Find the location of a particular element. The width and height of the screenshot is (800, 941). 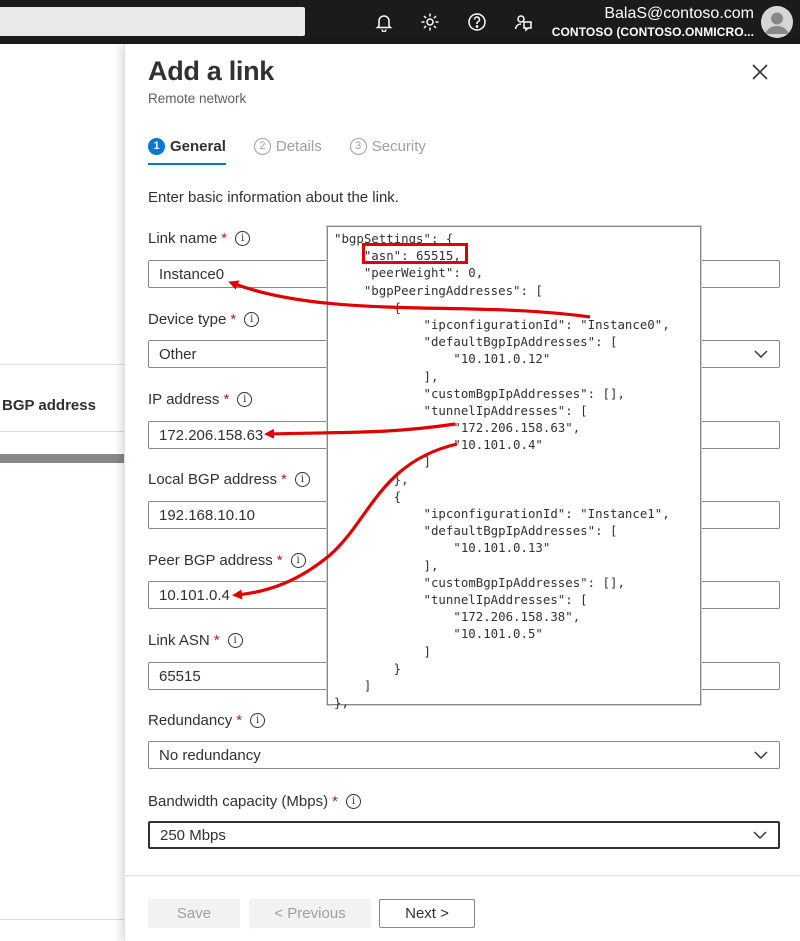

background-page: BGP address is located at coordinates (62, 492).